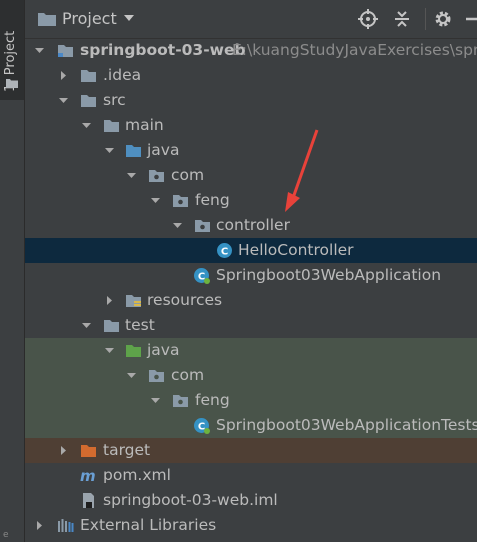 The width and height of the screenshot is (477, 542). What do you see at coordinates (133, 301) in the screenshot?
I see `resources-folder-icon` at bounding box center [133, 301].